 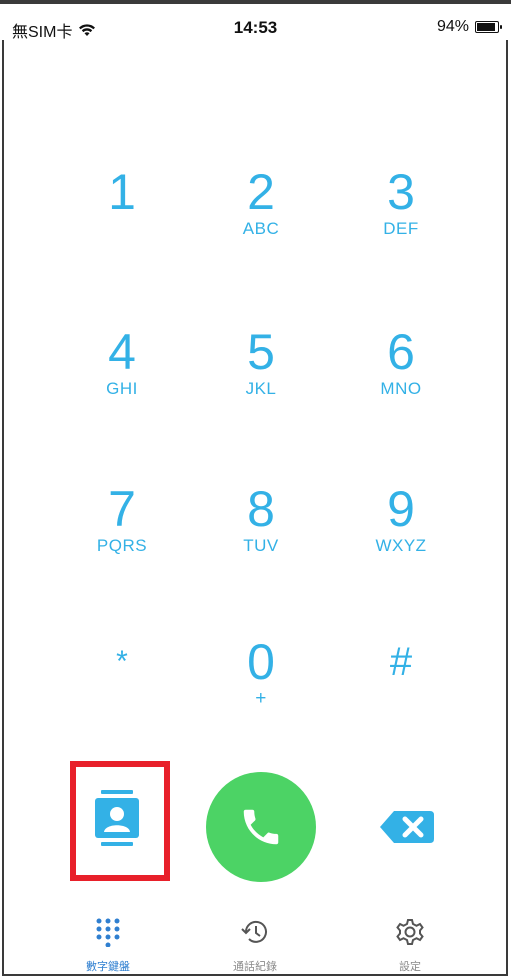 What do you see at coordinates (255, 27) in the screenshot?
I see `clock: 14:53` at bounding box center [255, 27].